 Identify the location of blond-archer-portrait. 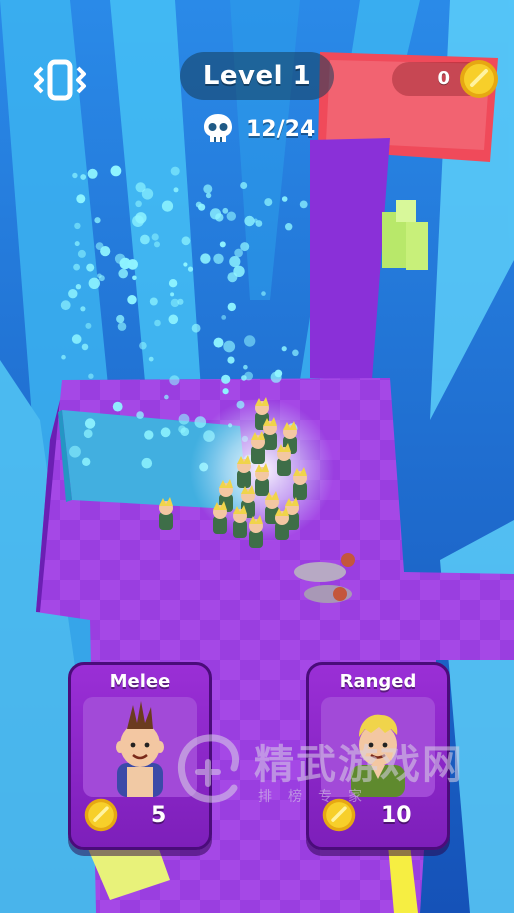
(378, 747).